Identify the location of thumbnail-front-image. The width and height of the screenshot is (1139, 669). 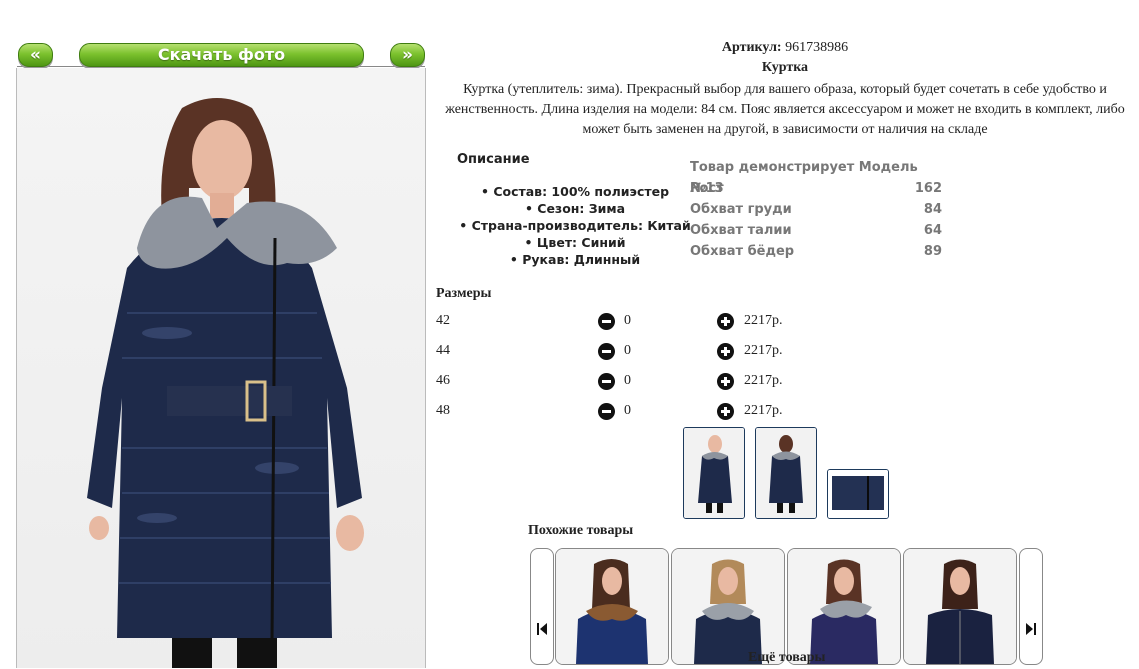
(714, 473).